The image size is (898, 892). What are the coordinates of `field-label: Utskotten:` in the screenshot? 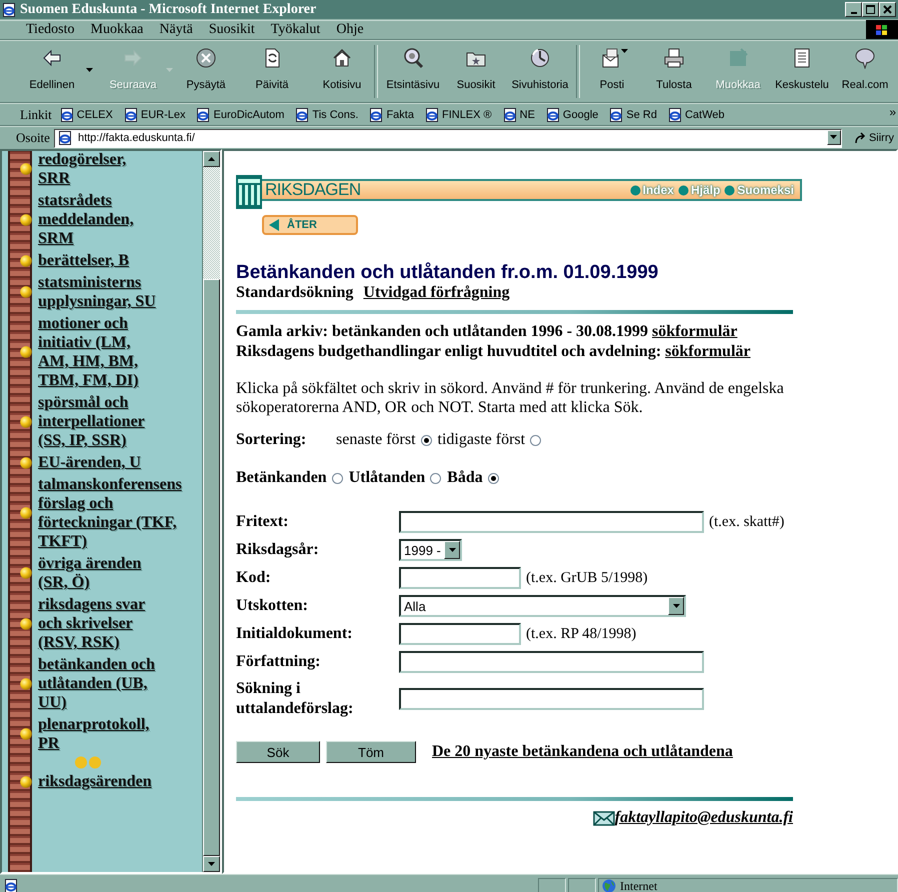 It's located at (272, 606).